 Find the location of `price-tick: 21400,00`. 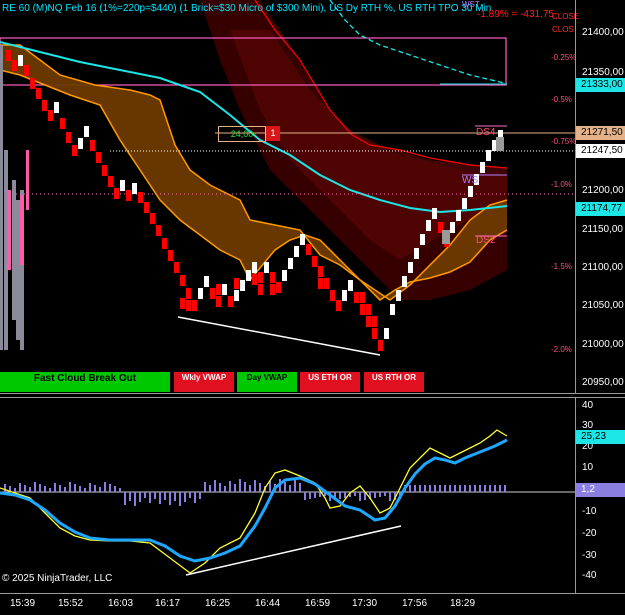

price-tick: 21400,00 is located at coordinates (603, 32).